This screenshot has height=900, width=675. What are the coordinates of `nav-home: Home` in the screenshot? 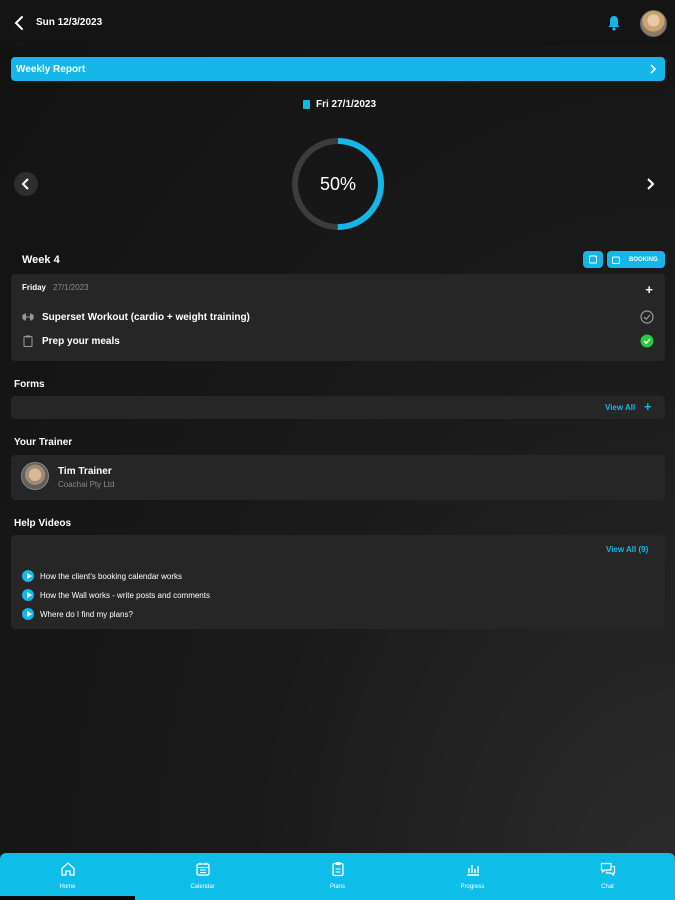 It's located at (67, 876).